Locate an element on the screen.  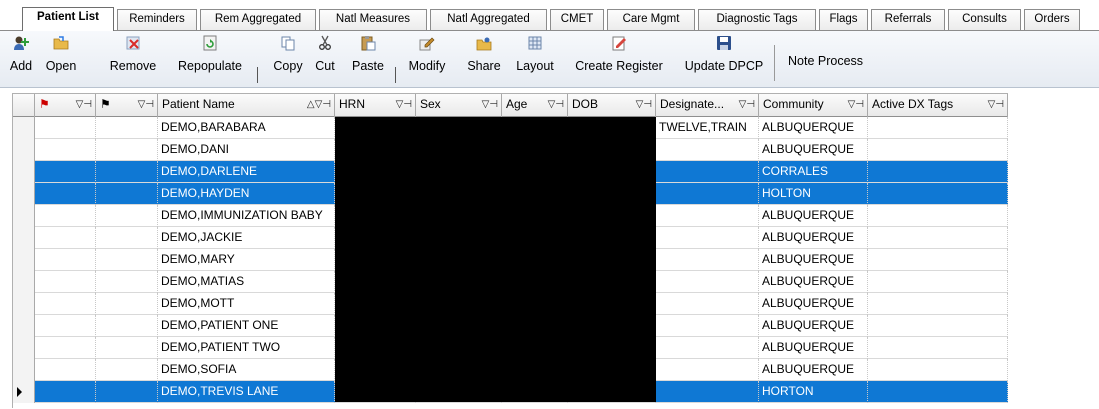
dob-header-label: DOB is located at coordinates (585, 104).